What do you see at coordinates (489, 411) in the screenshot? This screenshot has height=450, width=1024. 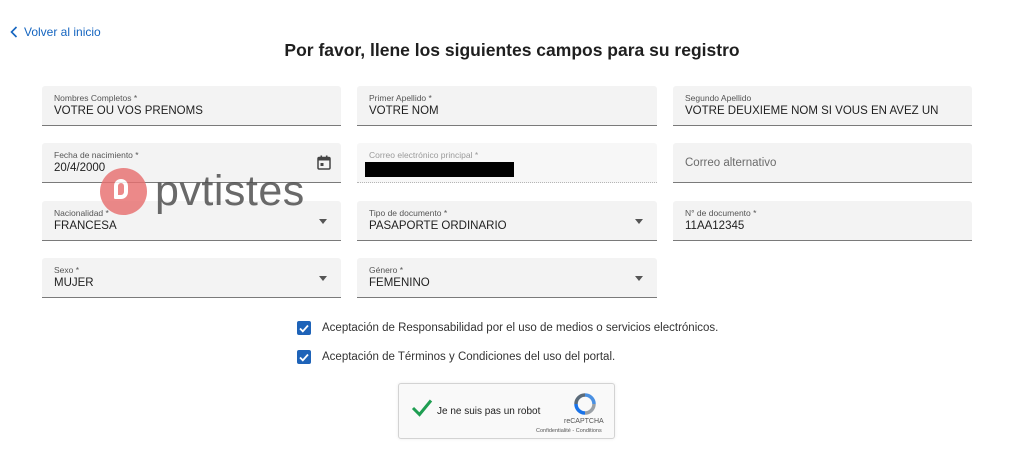 I see `captcha-label: Je ne suis pas un robot` at bounding box center [489, 411].